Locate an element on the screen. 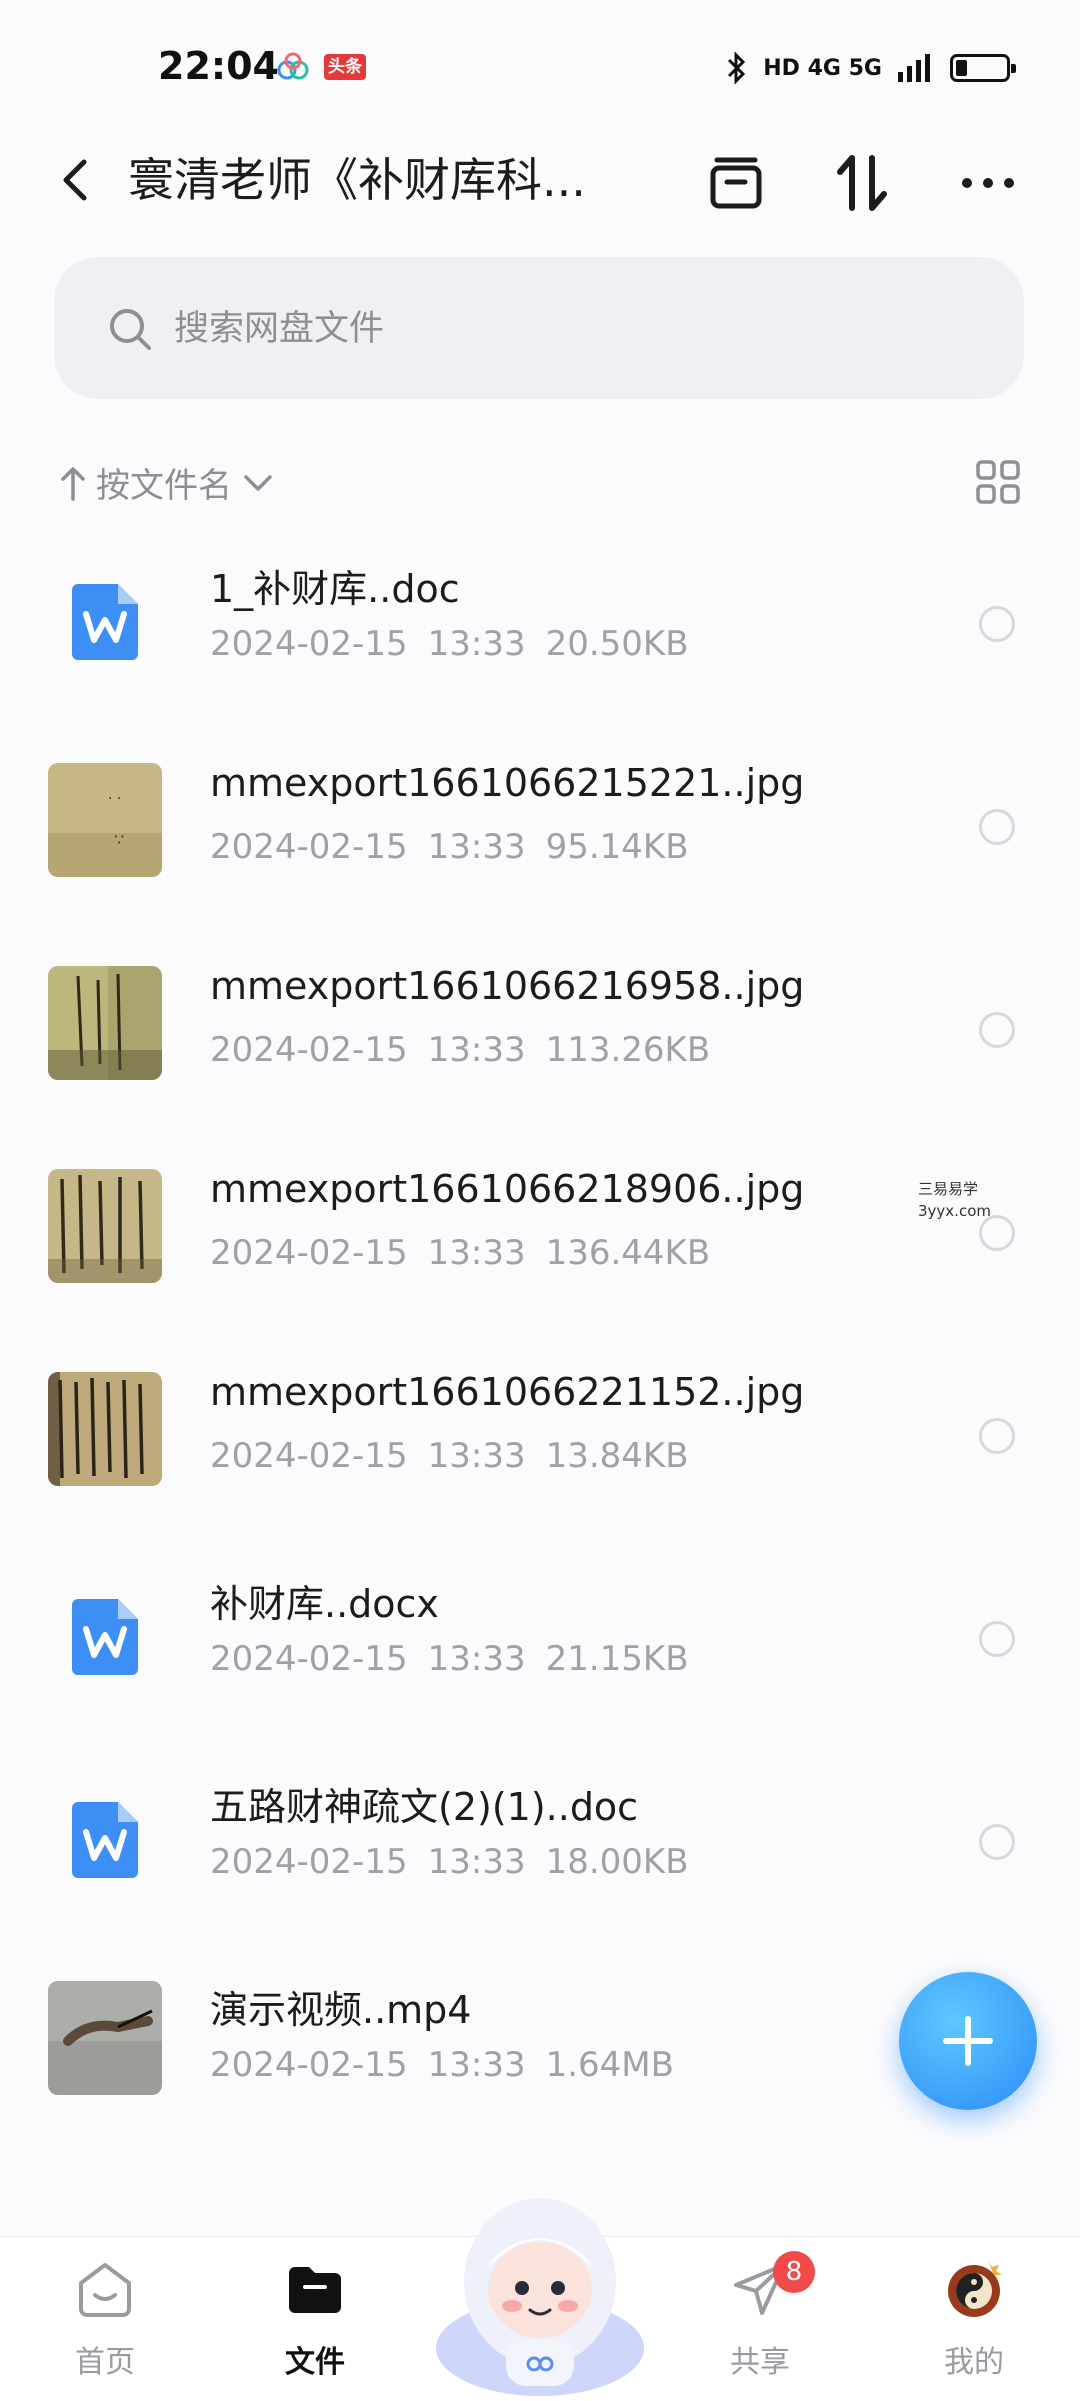 This screenshot has width=1080, height=2401. status-icons: HD 4G 5G is located at coordinates (870, 68).